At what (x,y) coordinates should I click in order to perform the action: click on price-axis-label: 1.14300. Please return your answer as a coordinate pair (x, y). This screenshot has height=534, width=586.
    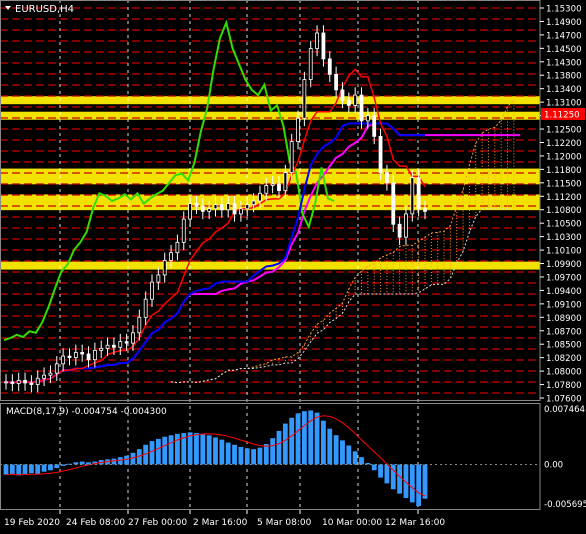
    Looking at the image, I should click on (564, 63).